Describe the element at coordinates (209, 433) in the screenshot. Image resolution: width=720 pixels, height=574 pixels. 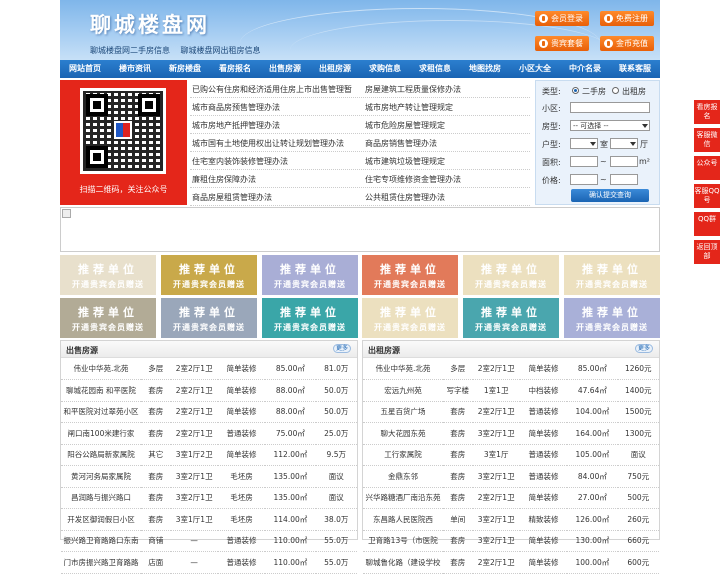
I see `table-row: 闸口南100米建行家 套房 2室2厅1卫 普通装修 75.00㎡ 25.0万` at that location.